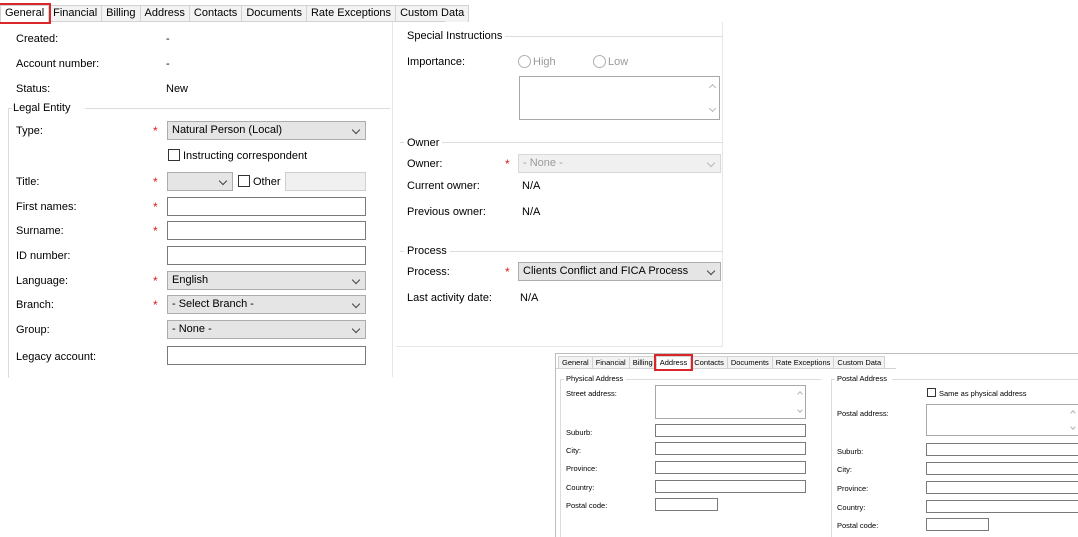  I want to click on postal-country-input, so click(1002, 506).